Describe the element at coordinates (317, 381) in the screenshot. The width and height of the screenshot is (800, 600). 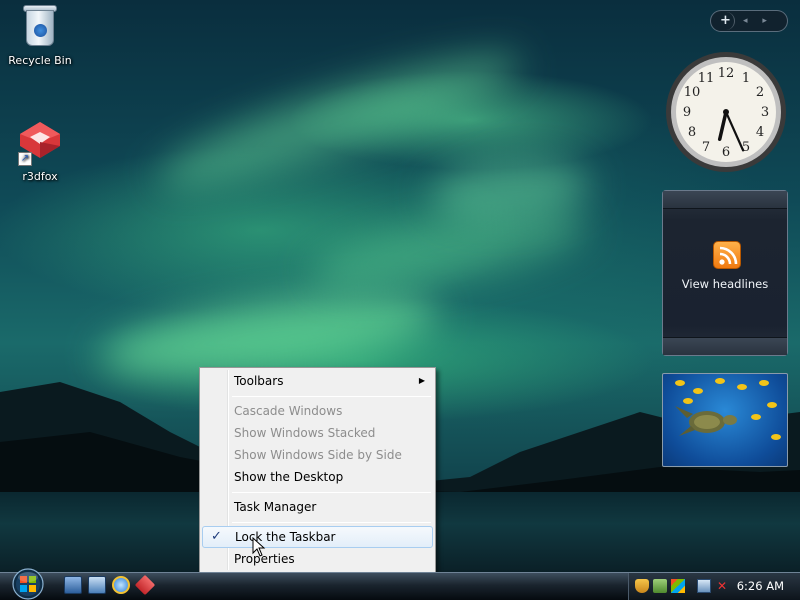
I see `menu-item-toolbars: Toolbars ▶` at that location.